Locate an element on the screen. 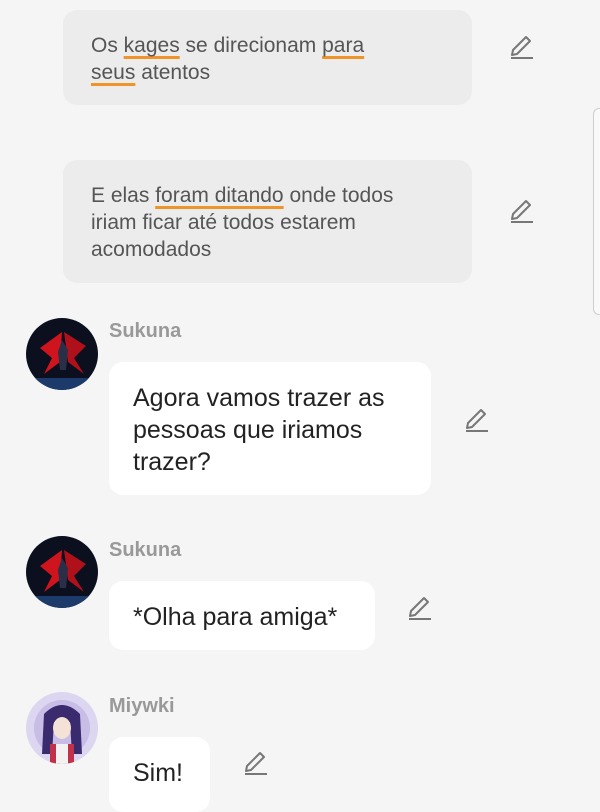 The height and width of the screenshot is (812, 600). system-message-text: Os kages se direcionam para seus atentos is located at coordinates (267, 59).